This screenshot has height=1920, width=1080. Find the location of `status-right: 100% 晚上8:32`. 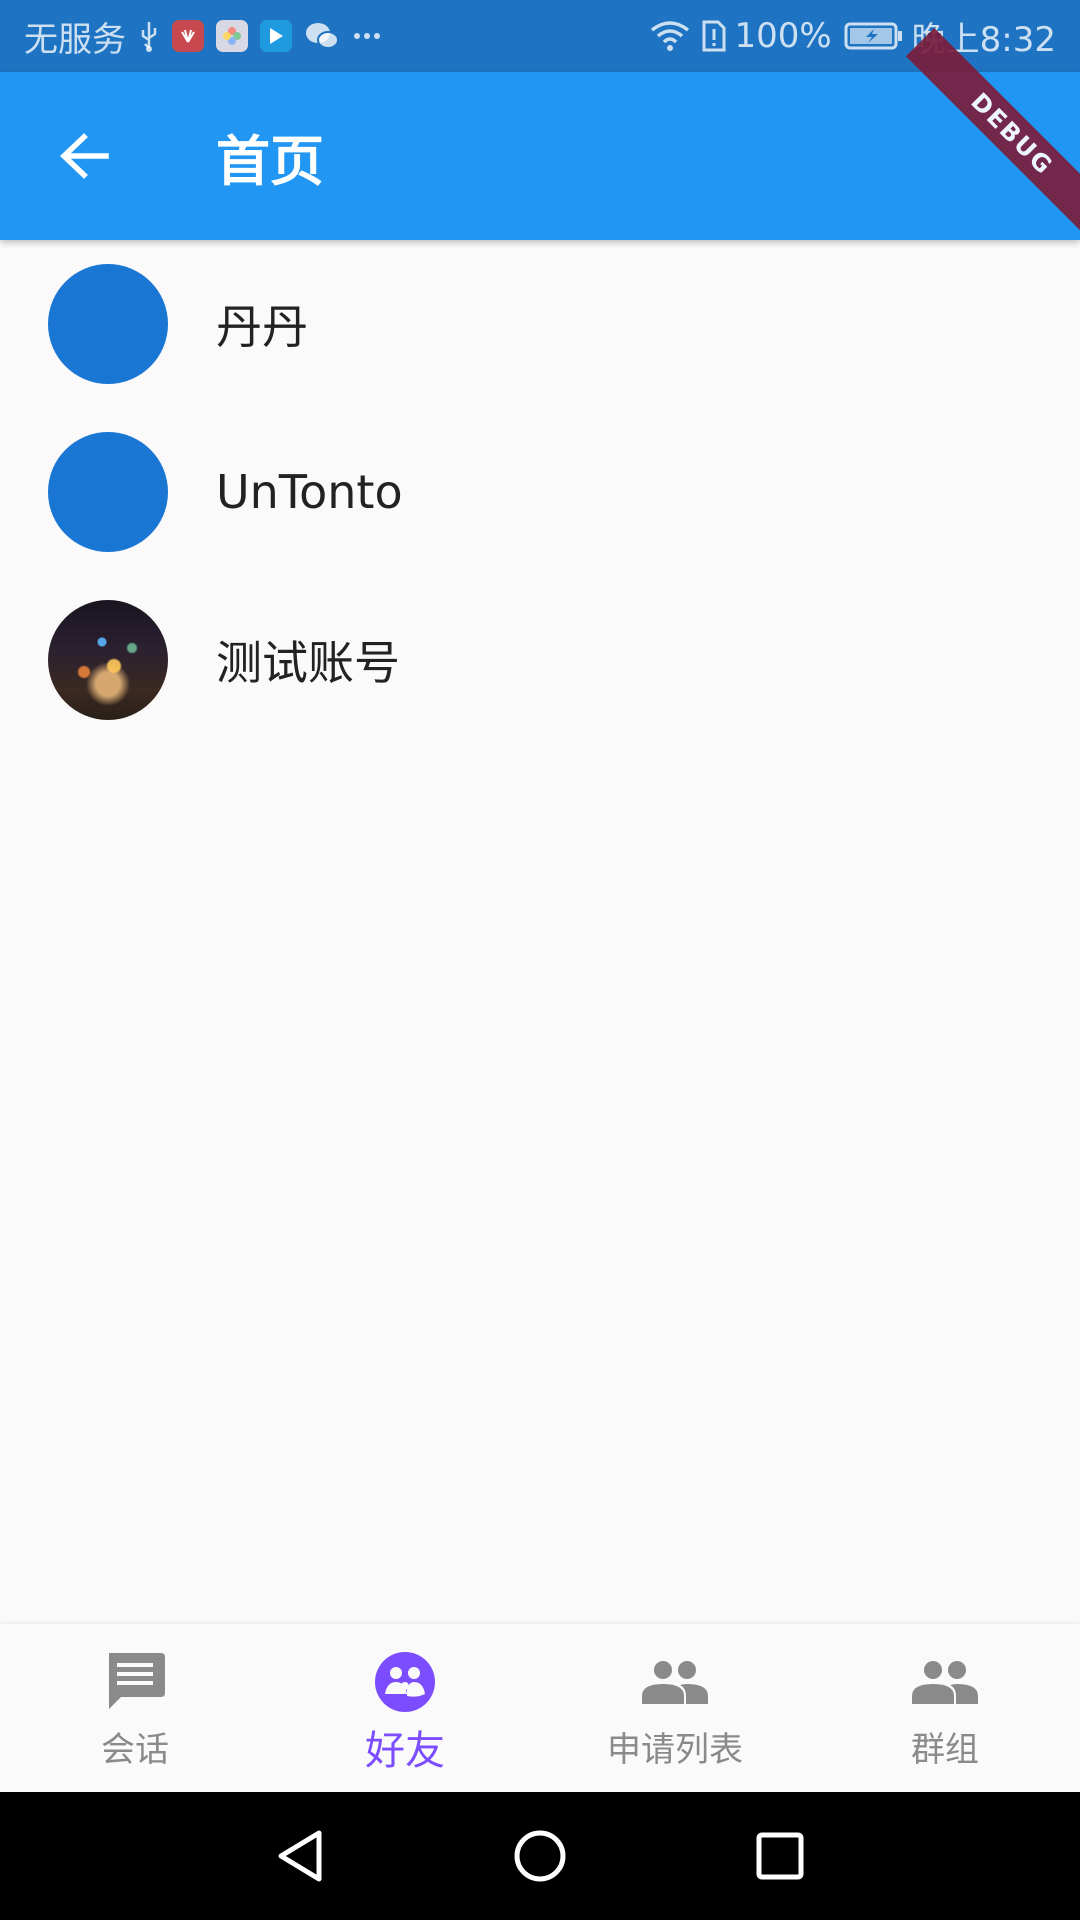

status-right: 100% 晚上8:32 is located at coordinates (847, 36).